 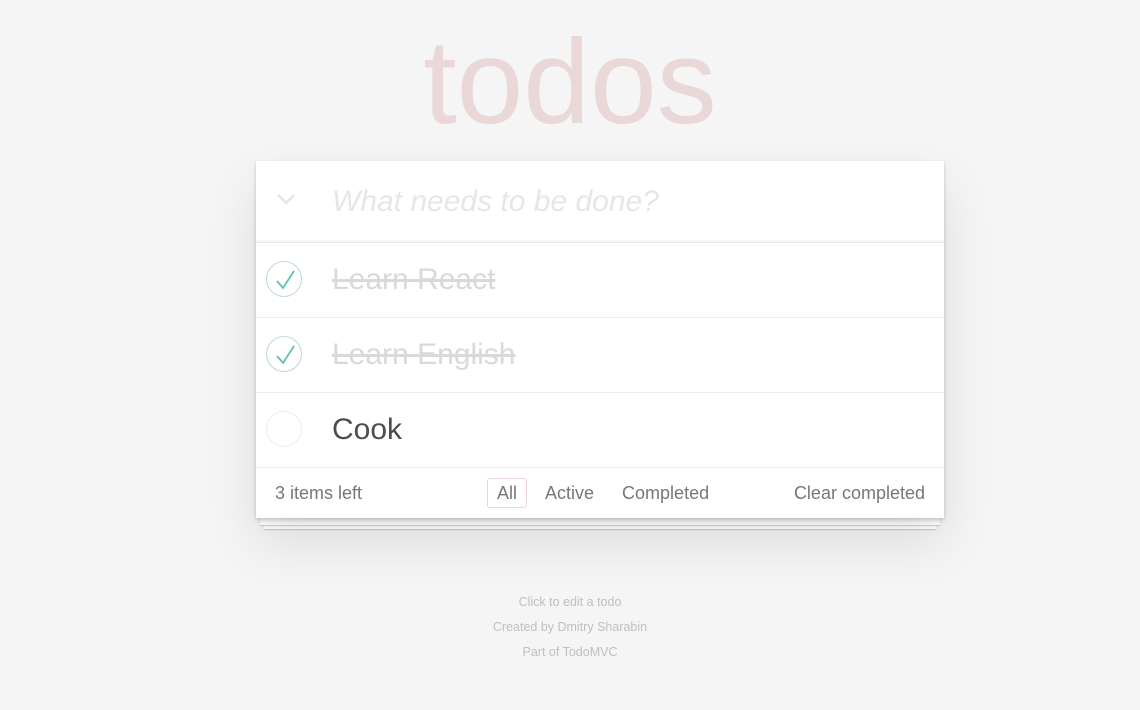 I want to click on info-author: Created by Dmitry Sharabin, so click(x=570, y=627).